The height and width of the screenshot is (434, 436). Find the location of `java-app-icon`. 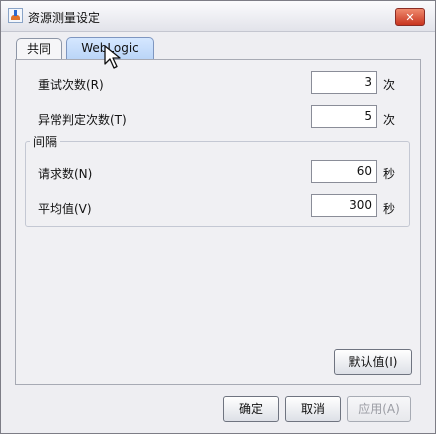

java-app-icon is located at coordinates (15, 15).